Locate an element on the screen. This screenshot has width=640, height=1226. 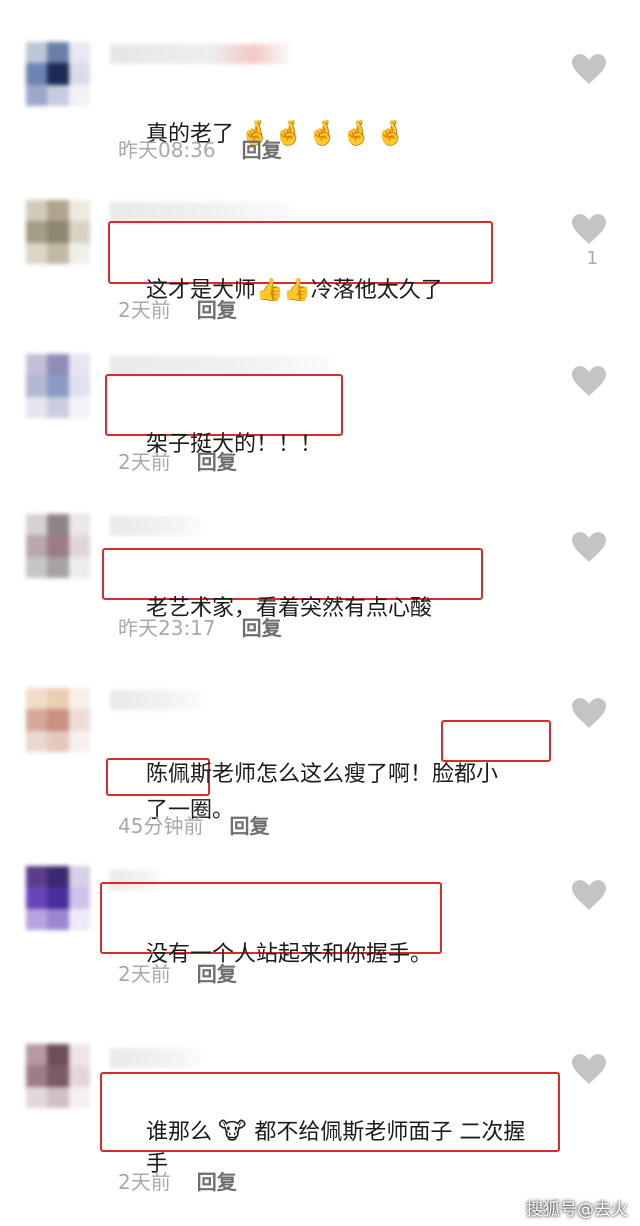
comment-item: 架子挺大的！！！ 2天前 回复 is located at coordinates (320, 417).